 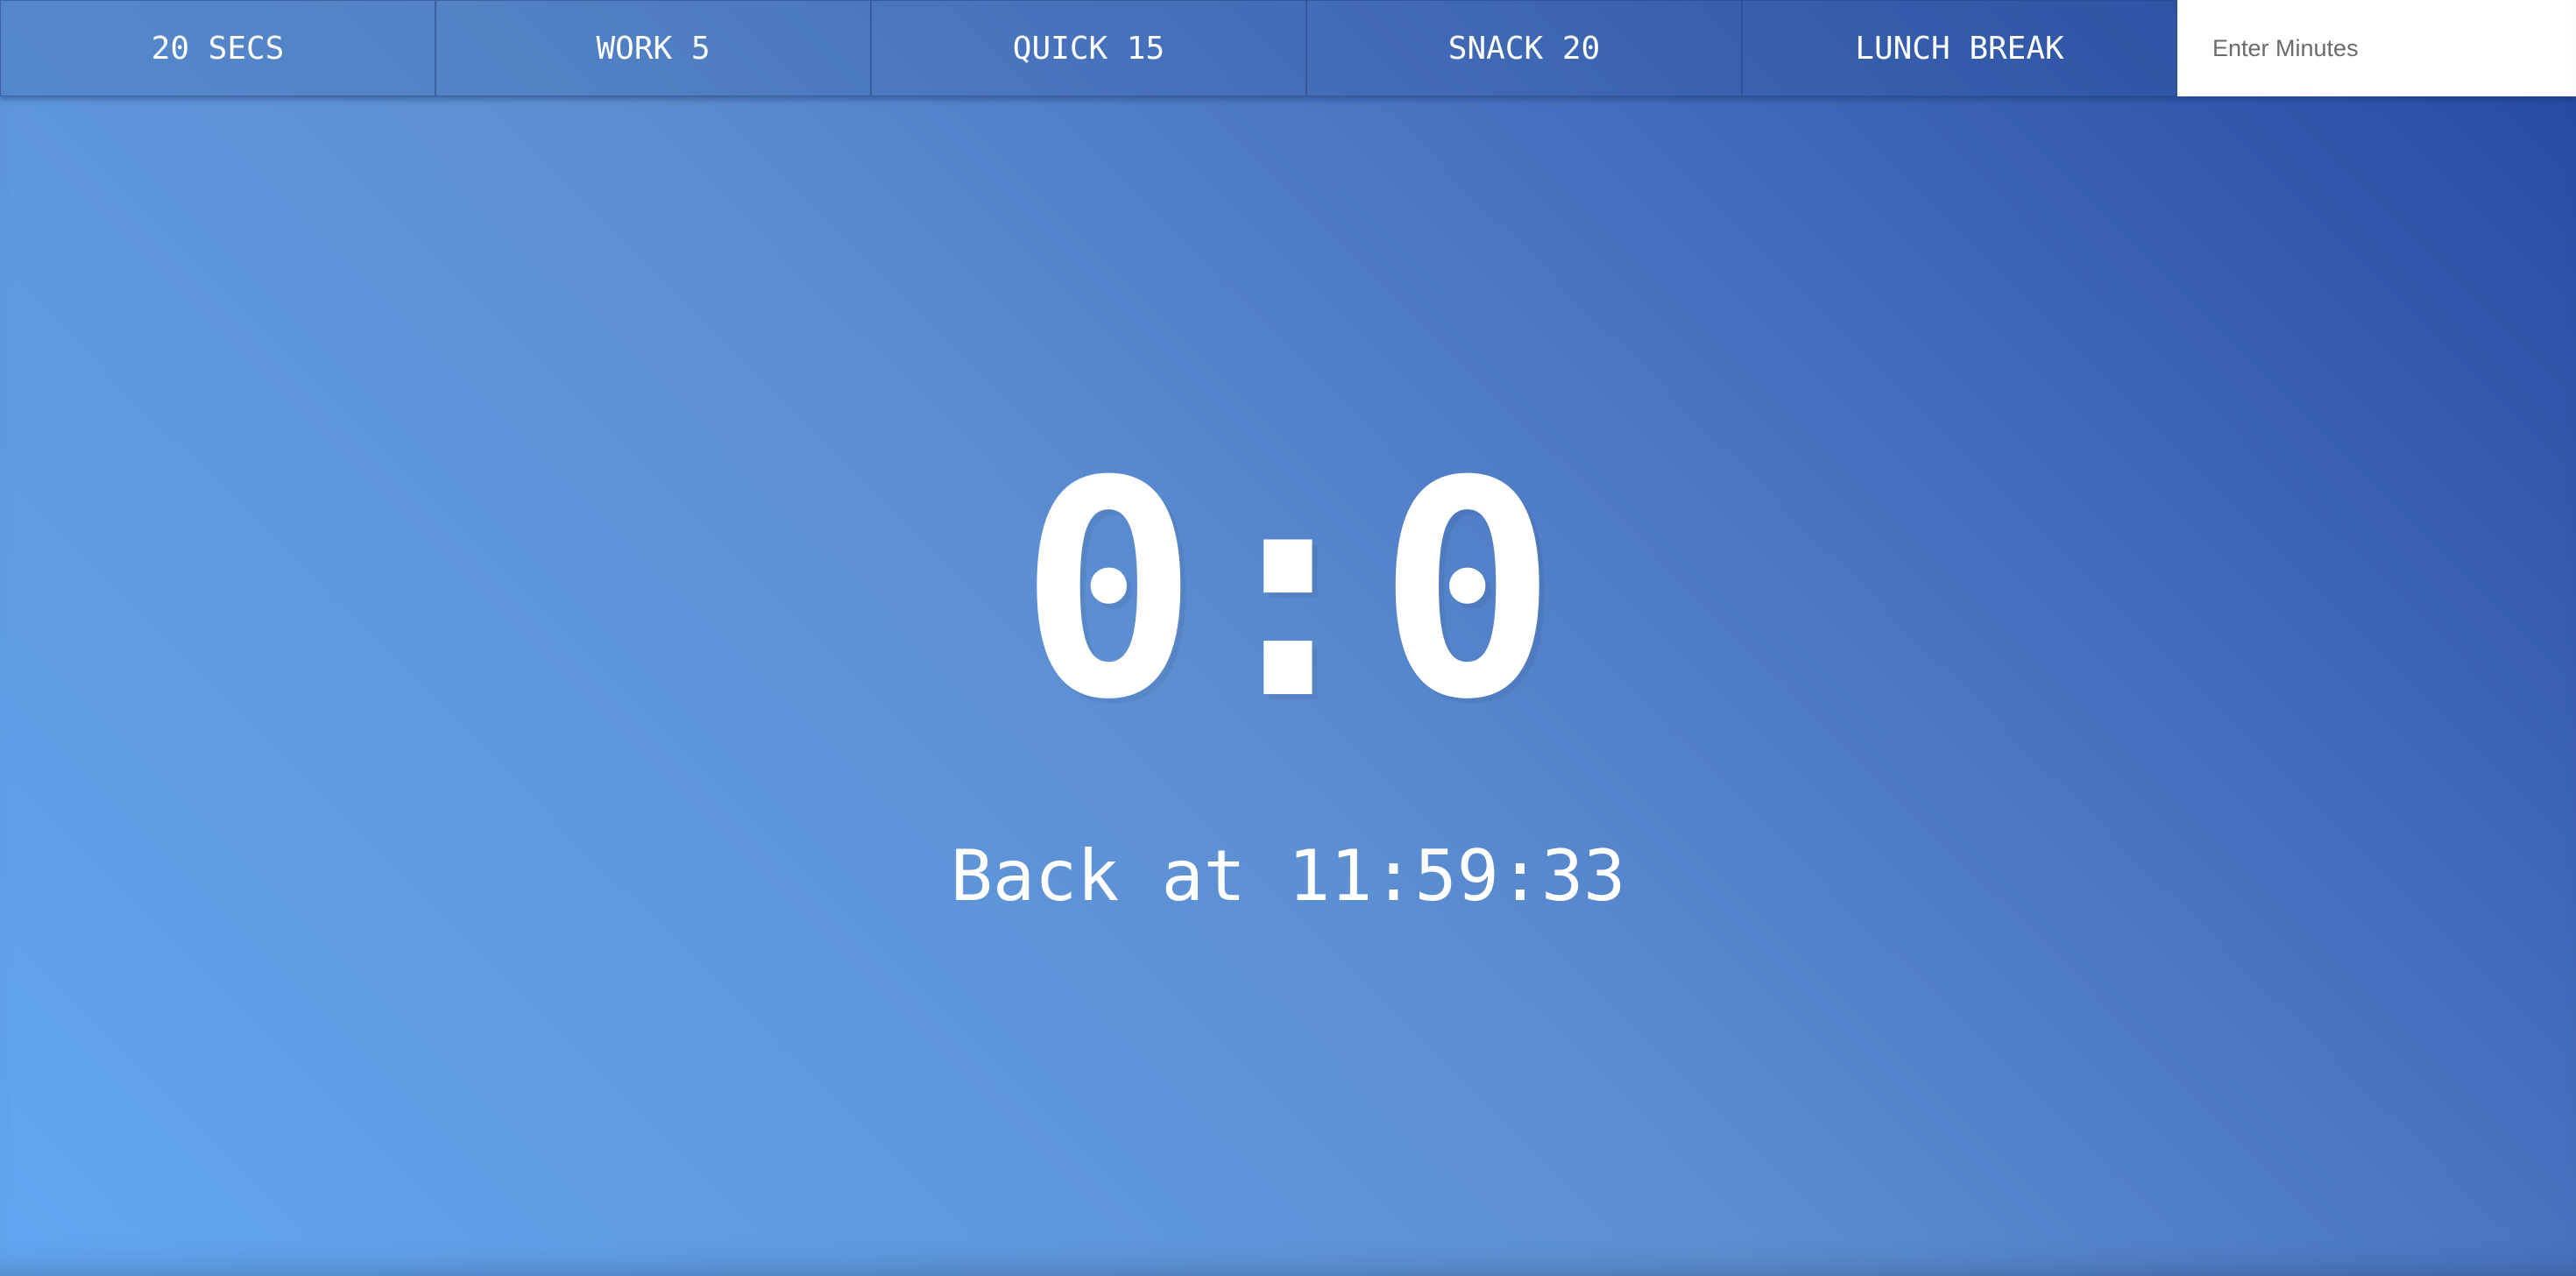 What do you see at coordinates (217, 48) in the screenshot?
I see `preset-button-20-secs: 20 SECS` at bounding box center [217, 48].